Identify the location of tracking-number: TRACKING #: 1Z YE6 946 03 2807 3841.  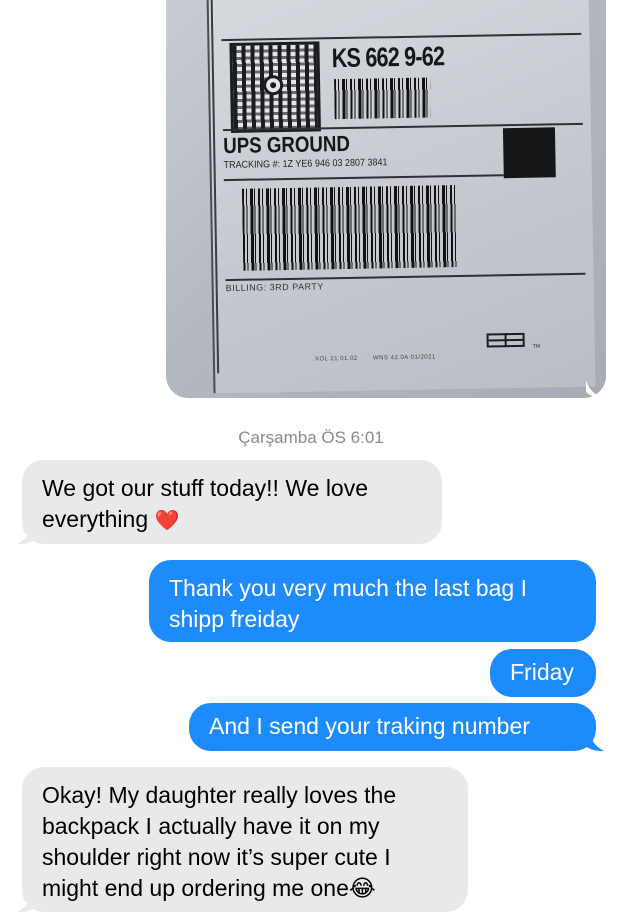
(305, 164).